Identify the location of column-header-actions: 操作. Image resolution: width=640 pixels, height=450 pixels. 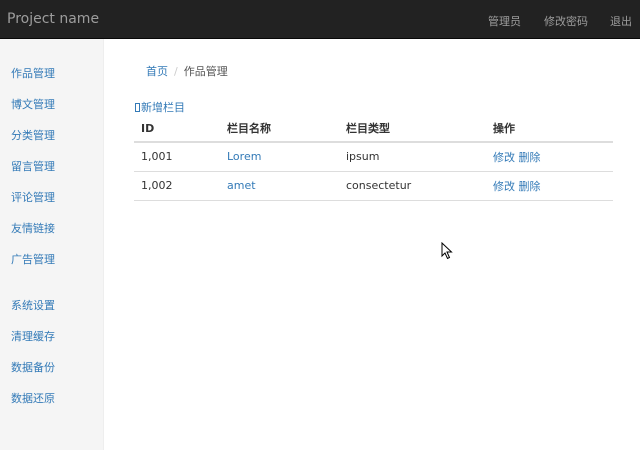
(549, 129).